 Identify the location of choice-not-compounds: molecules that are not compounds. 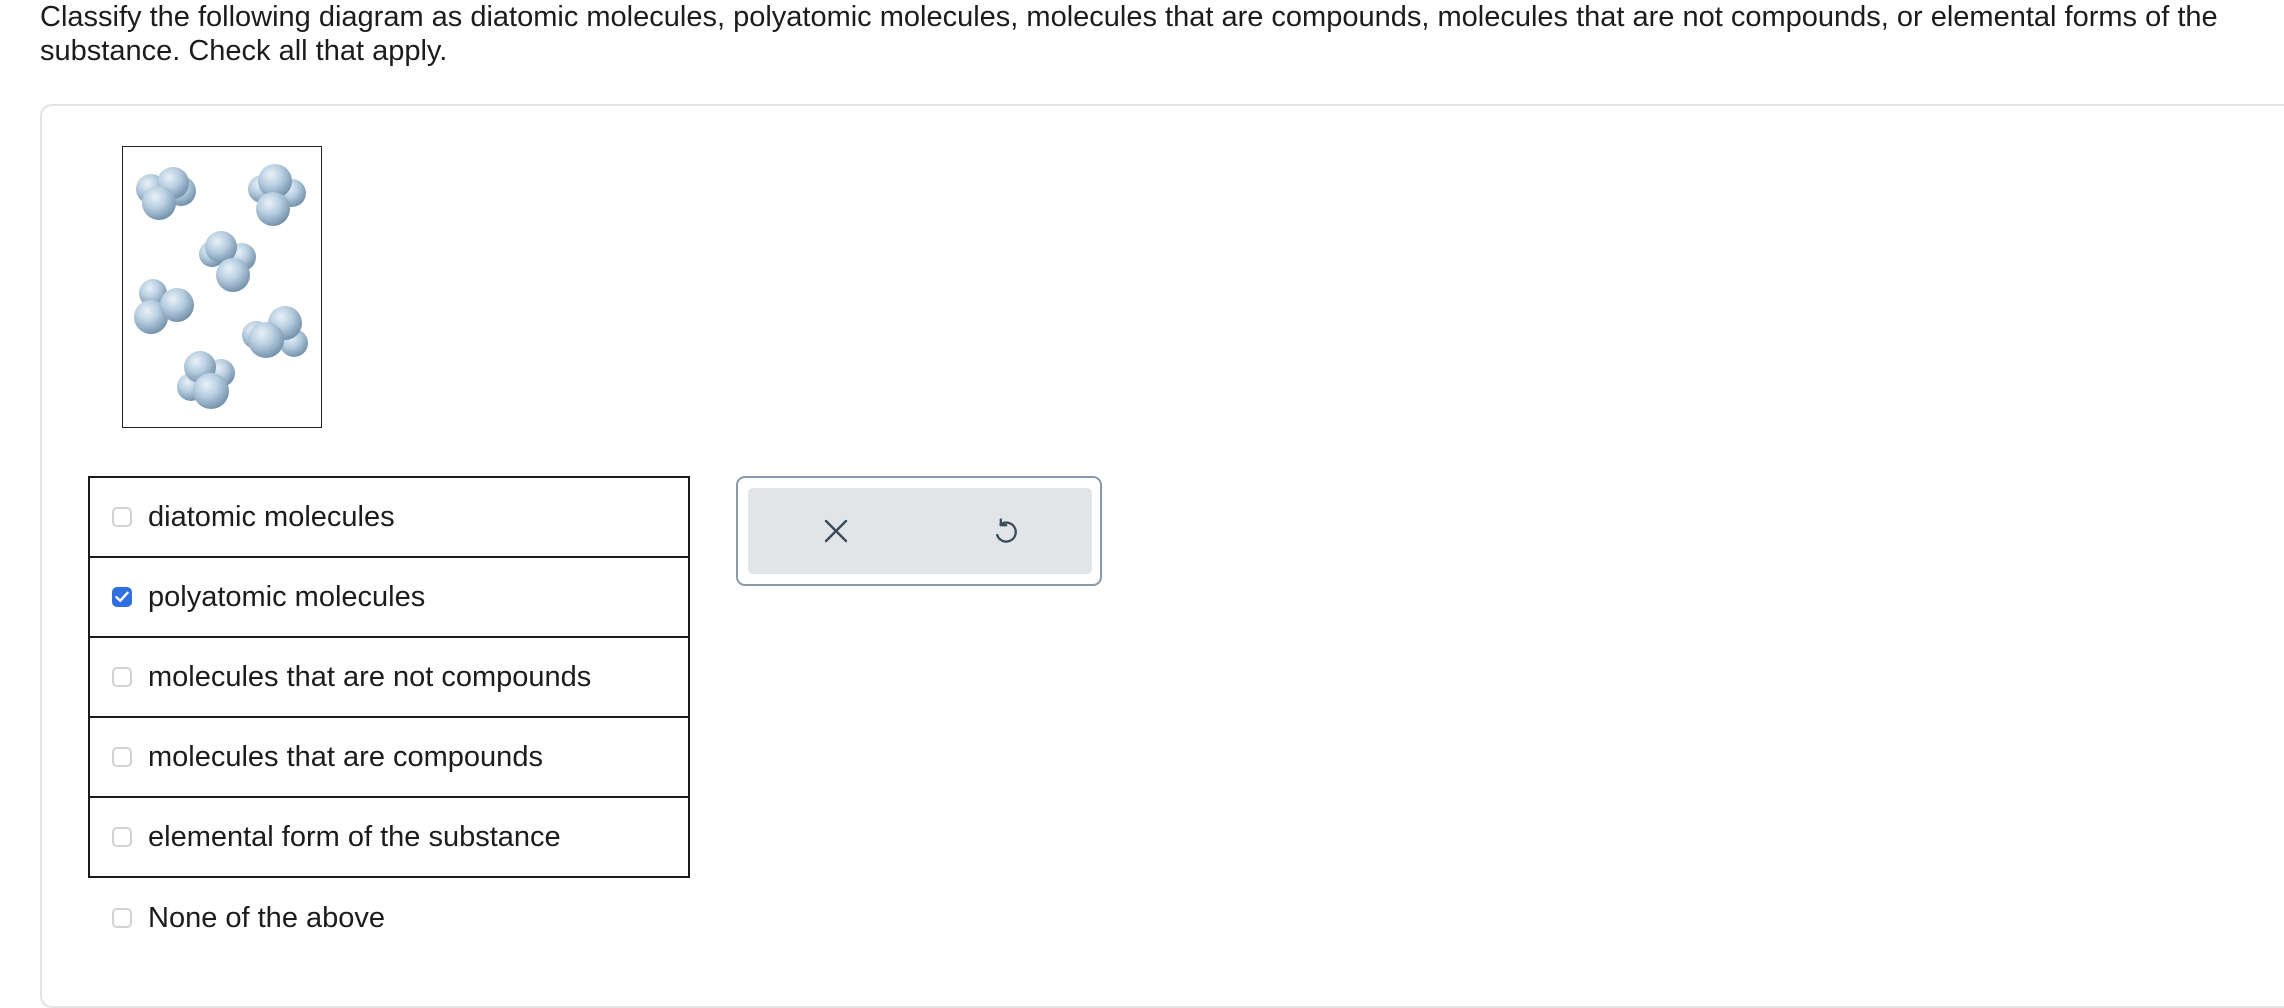
(389, 678).